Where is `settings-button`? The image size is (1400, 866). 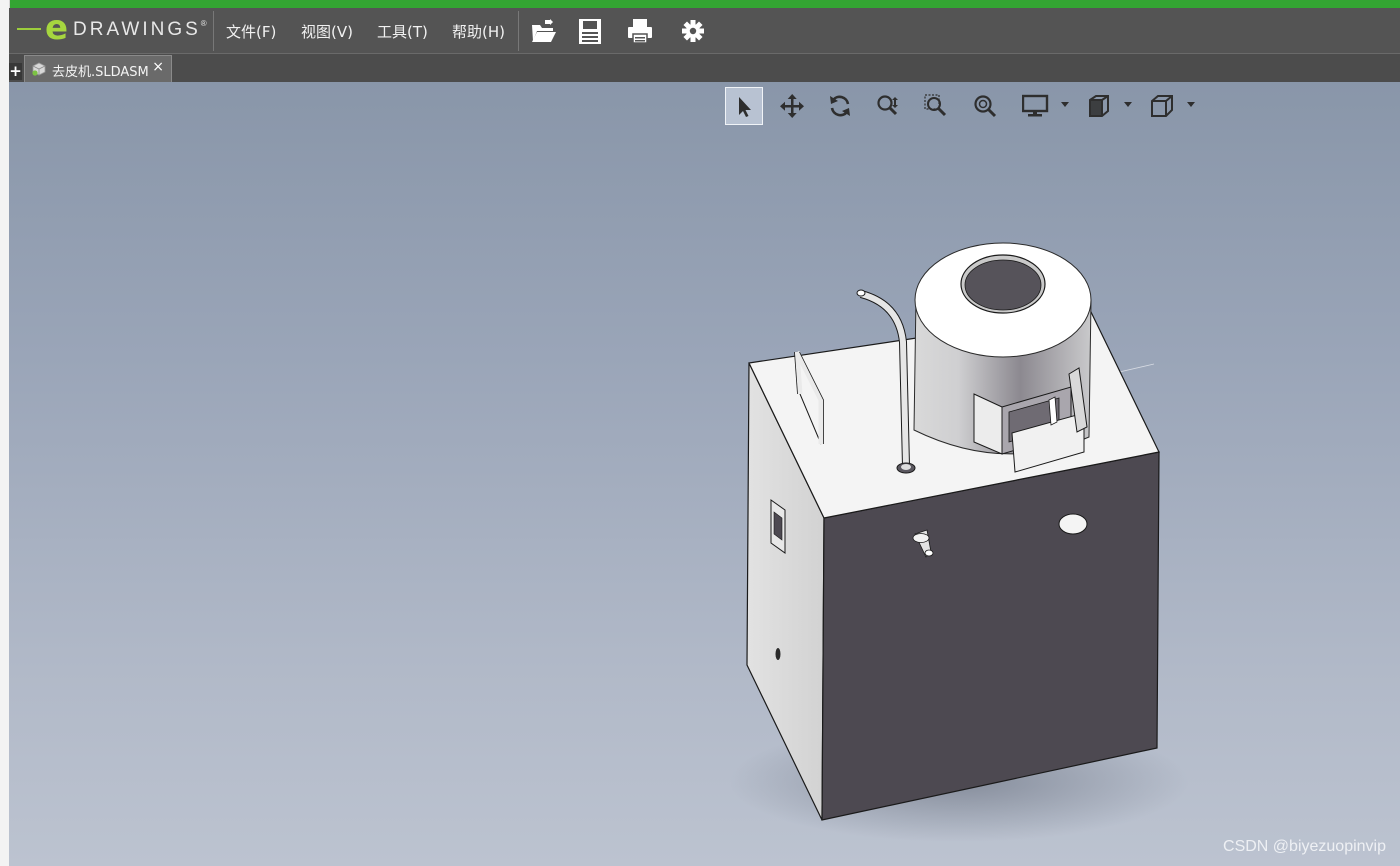
settings-button is located at coordinates (693, 31).